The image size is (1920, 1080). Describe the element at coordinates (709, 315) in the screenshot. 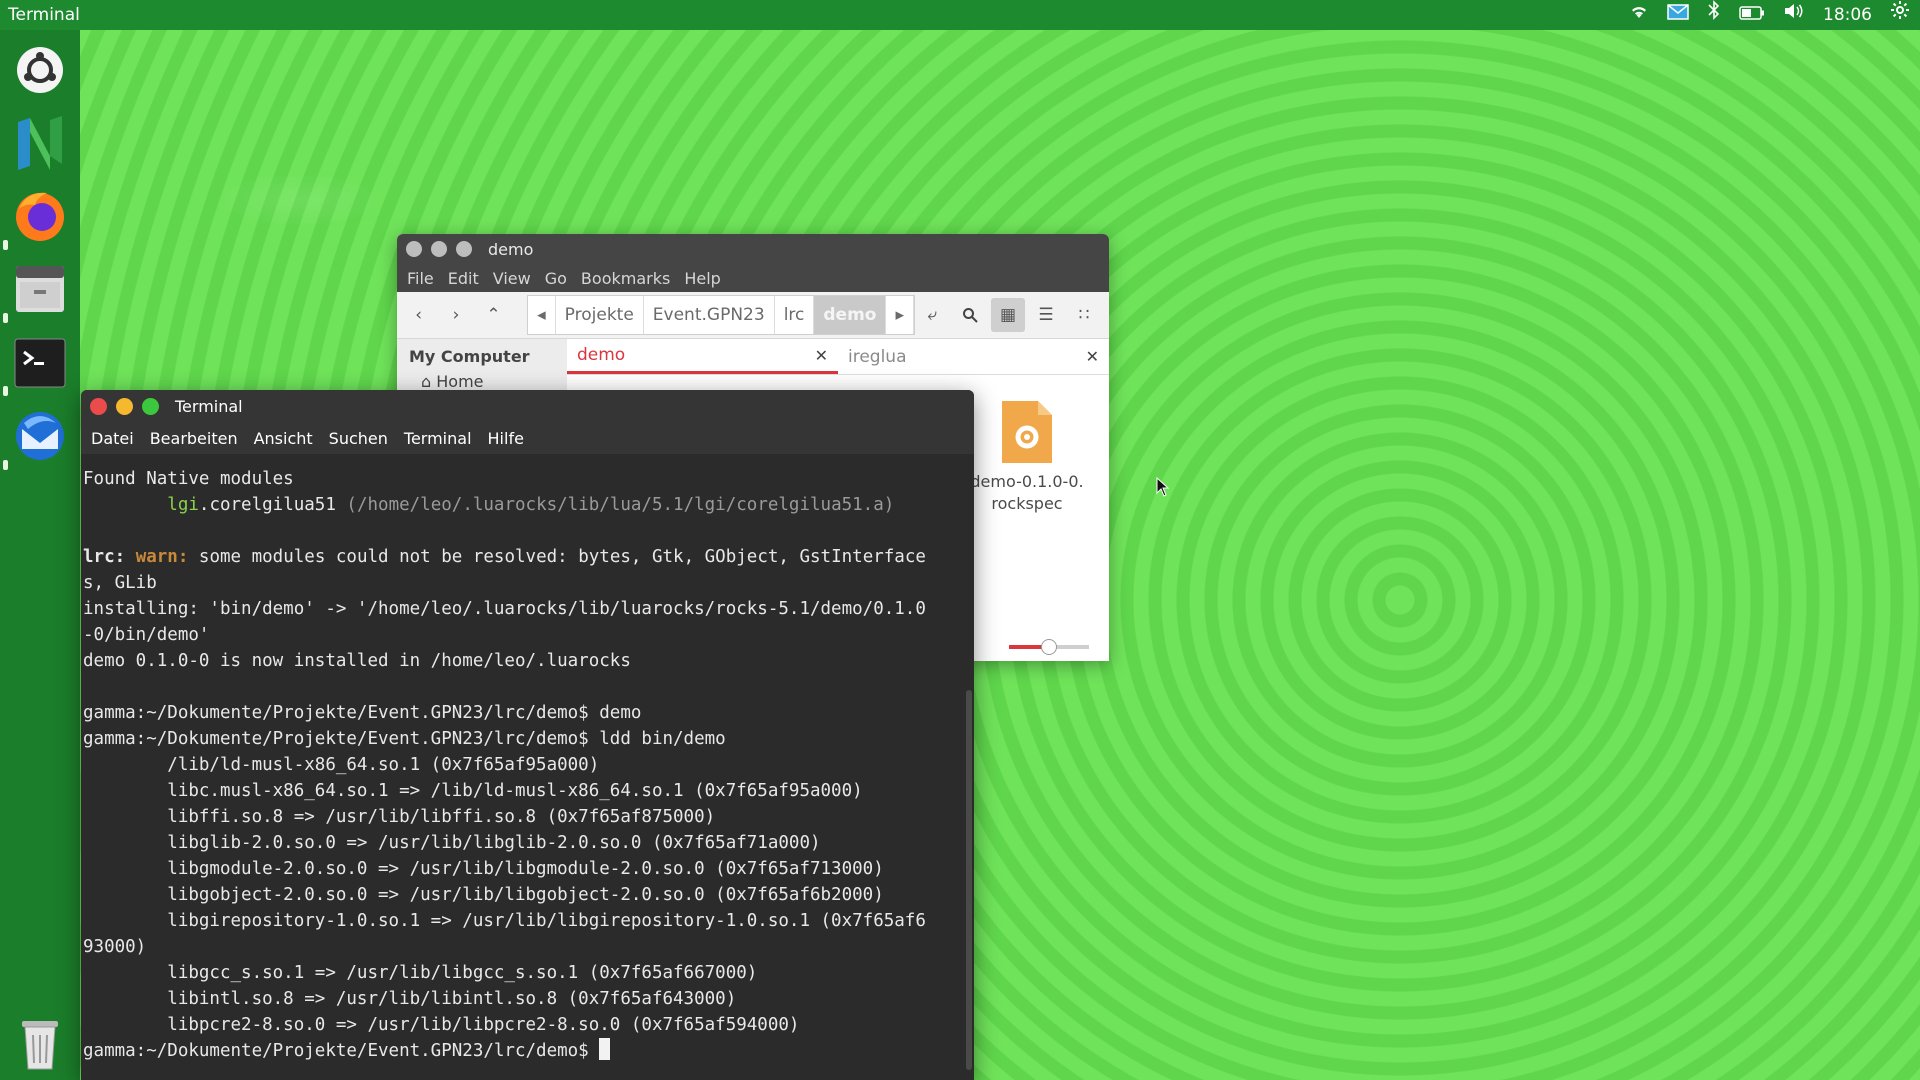

I see `breadcrumb-event: Event.GPN23` at that location.